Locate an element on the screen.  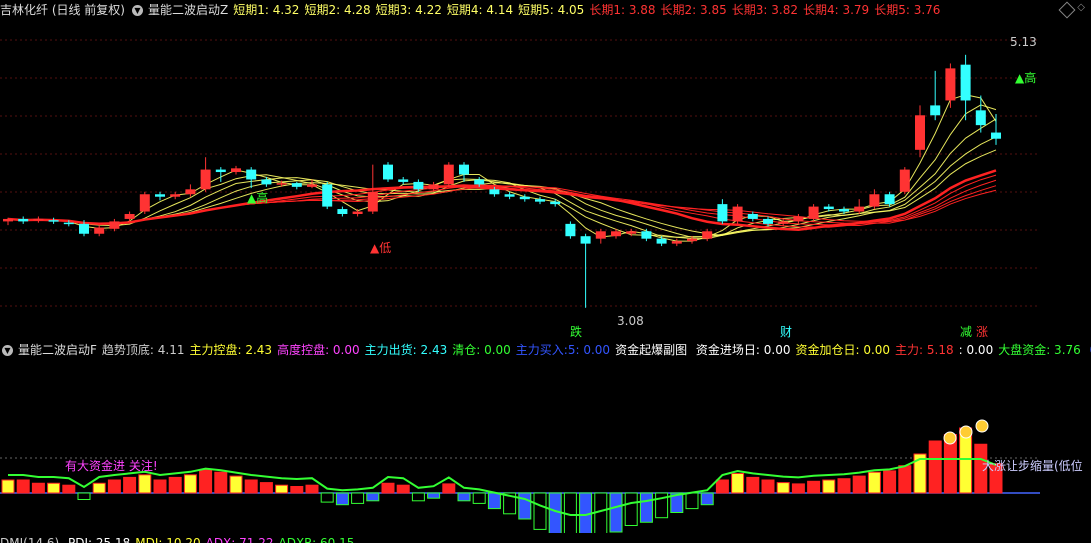
sub-indicator-menu-icon: ▼ is located at coordinates (7, 350).